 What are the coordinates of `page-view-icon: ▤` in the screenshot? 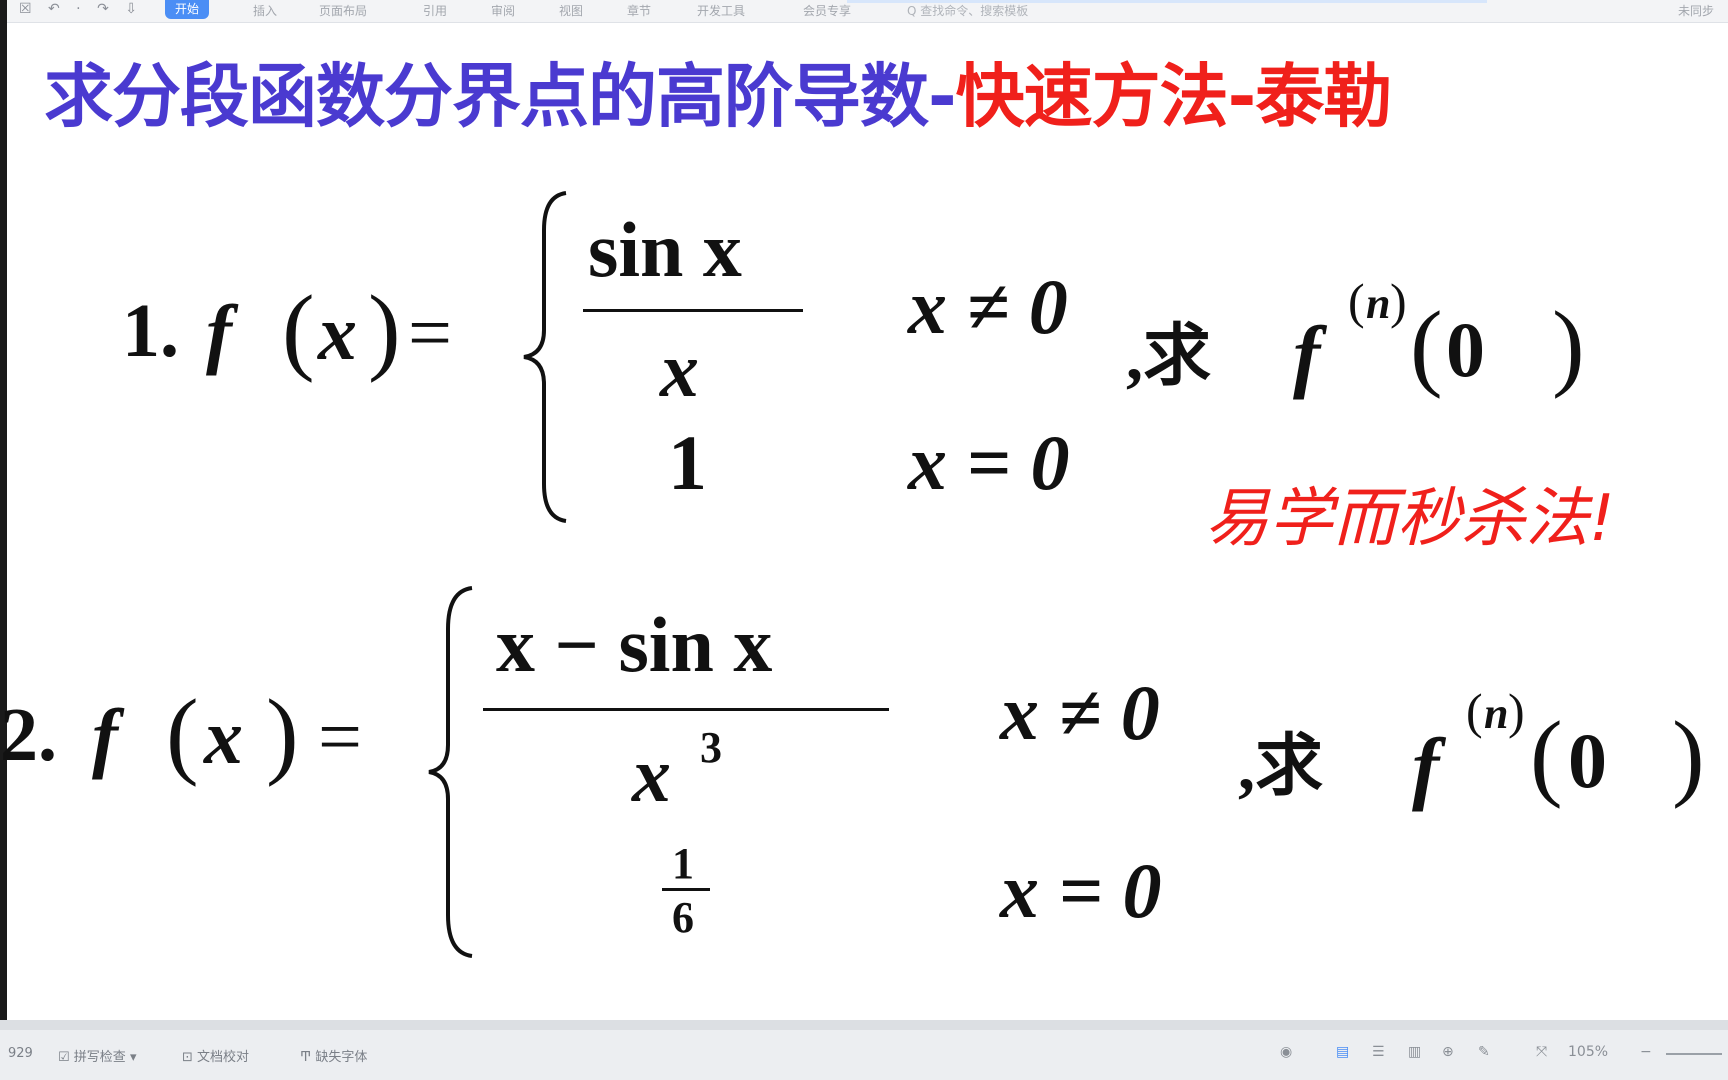 It's located at (1342, 1052).